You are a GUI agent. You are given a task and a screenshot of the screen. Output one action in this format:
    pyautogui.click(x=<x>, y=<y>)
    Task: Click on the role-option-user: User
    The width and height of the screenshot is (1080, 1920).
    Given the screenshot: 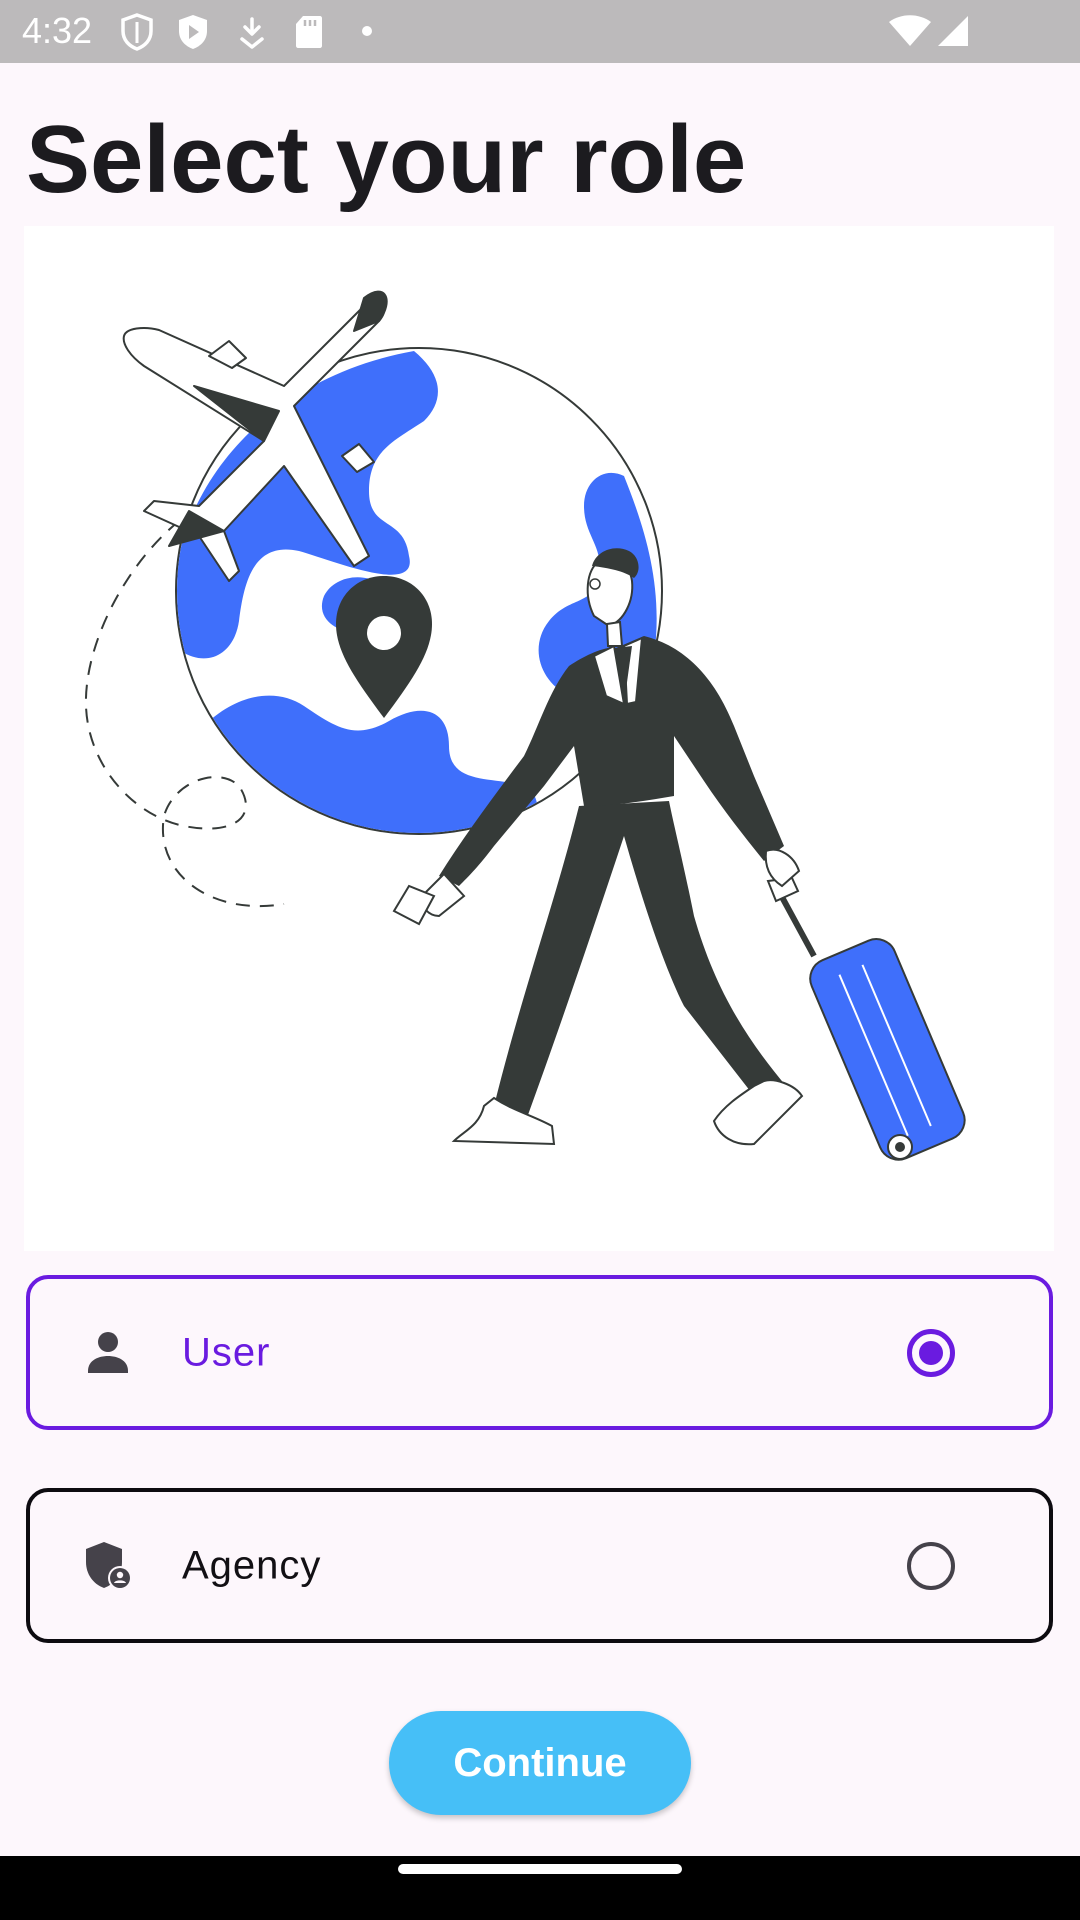 What is the action you would take?
    pyautogui.click(x=539, y=1352)
    